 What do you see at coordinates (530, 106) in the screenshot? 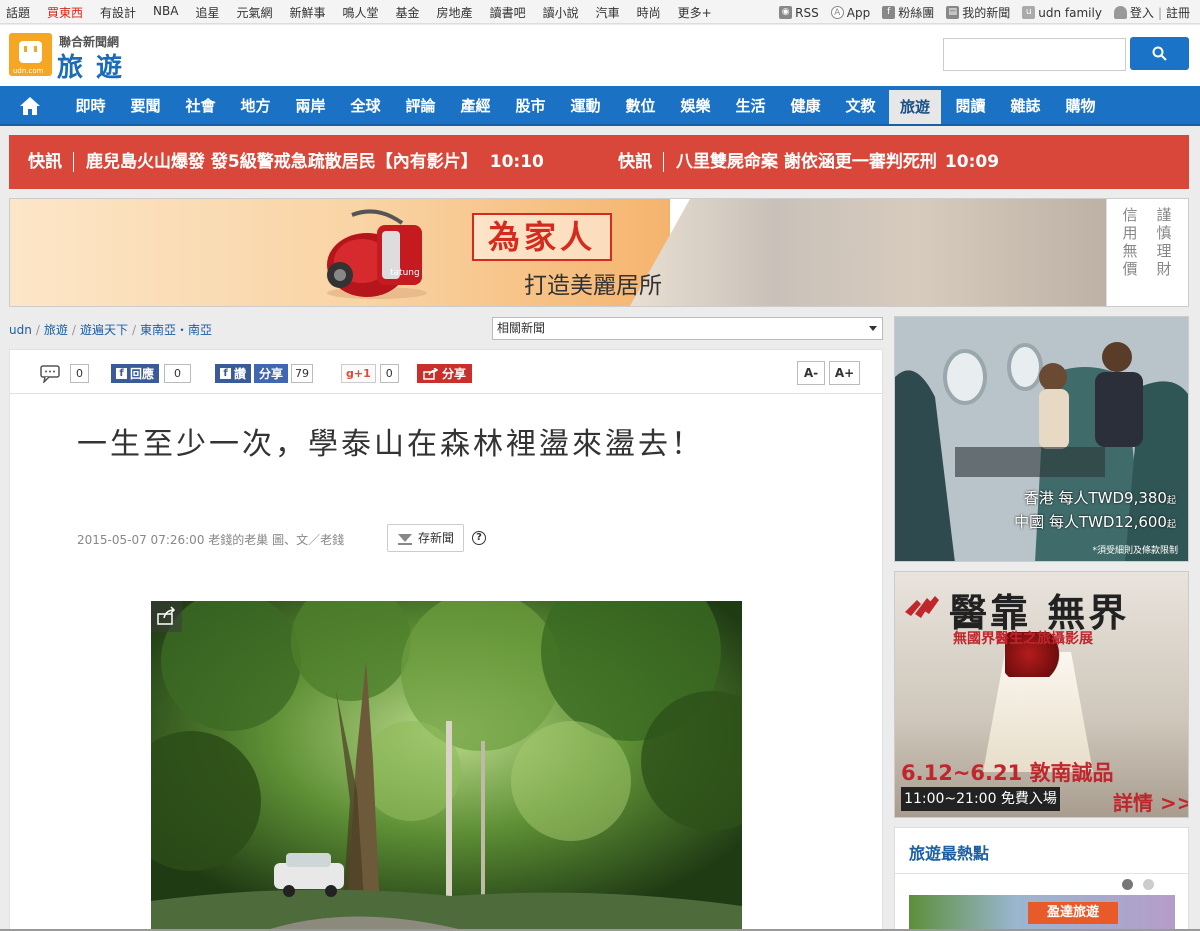
I see `nav-item: 股市` at bounding box center [530, 106].